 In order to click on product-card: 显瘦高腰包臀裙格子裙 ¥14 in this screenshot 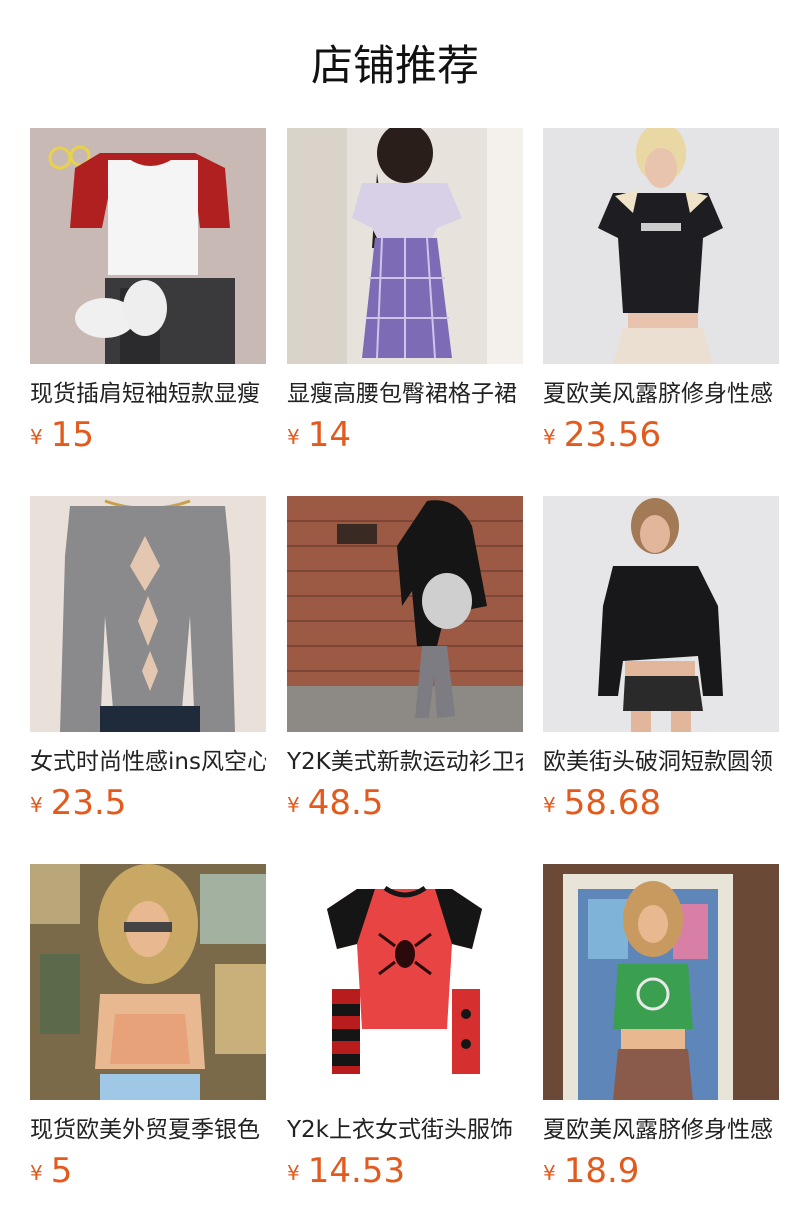, I will do `click(405, 298)`.